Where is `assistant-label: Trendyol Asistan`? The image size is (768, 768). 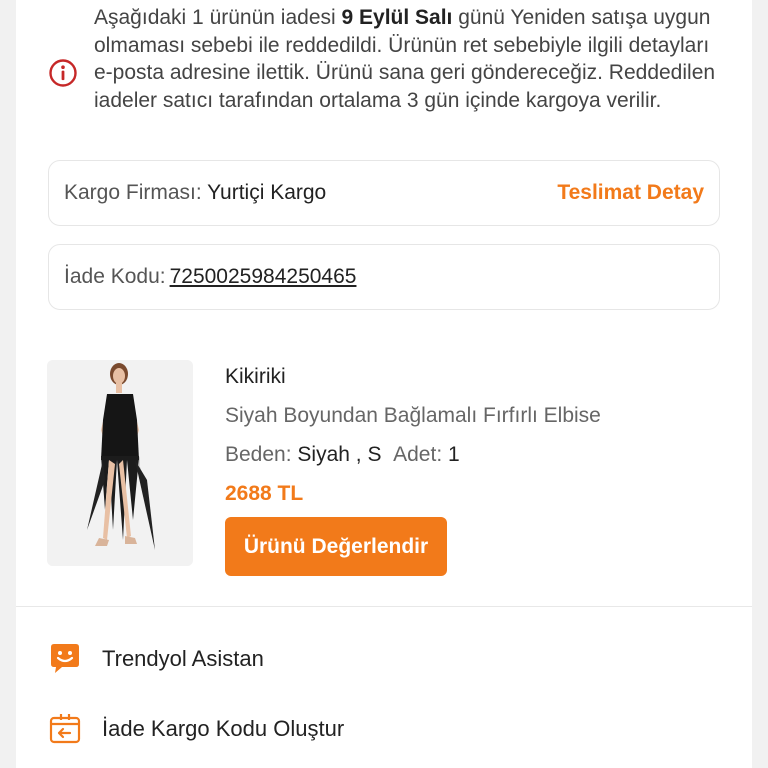
assistant-label: Trendyol Asistan is located at coordinates (183, 658).